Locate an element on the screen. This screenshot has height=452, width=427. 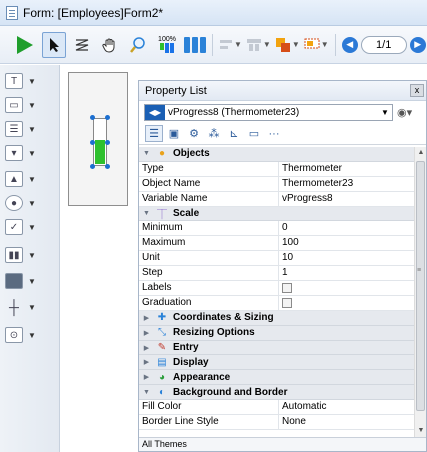
arrow-icon is located at coordinates (54, 44).